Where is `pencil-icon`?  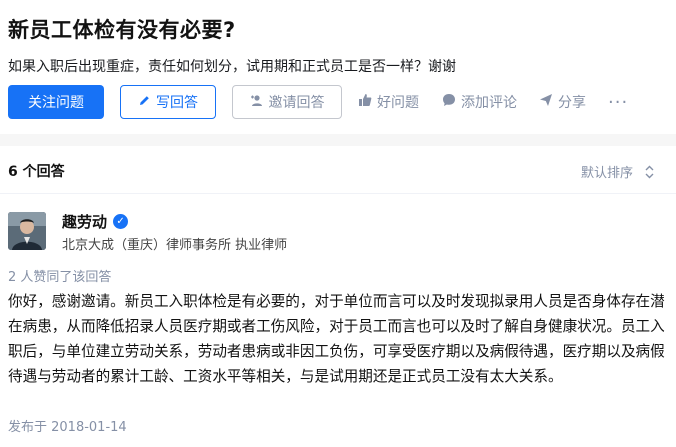 pencil-icon is located at coordinates (144, 102).